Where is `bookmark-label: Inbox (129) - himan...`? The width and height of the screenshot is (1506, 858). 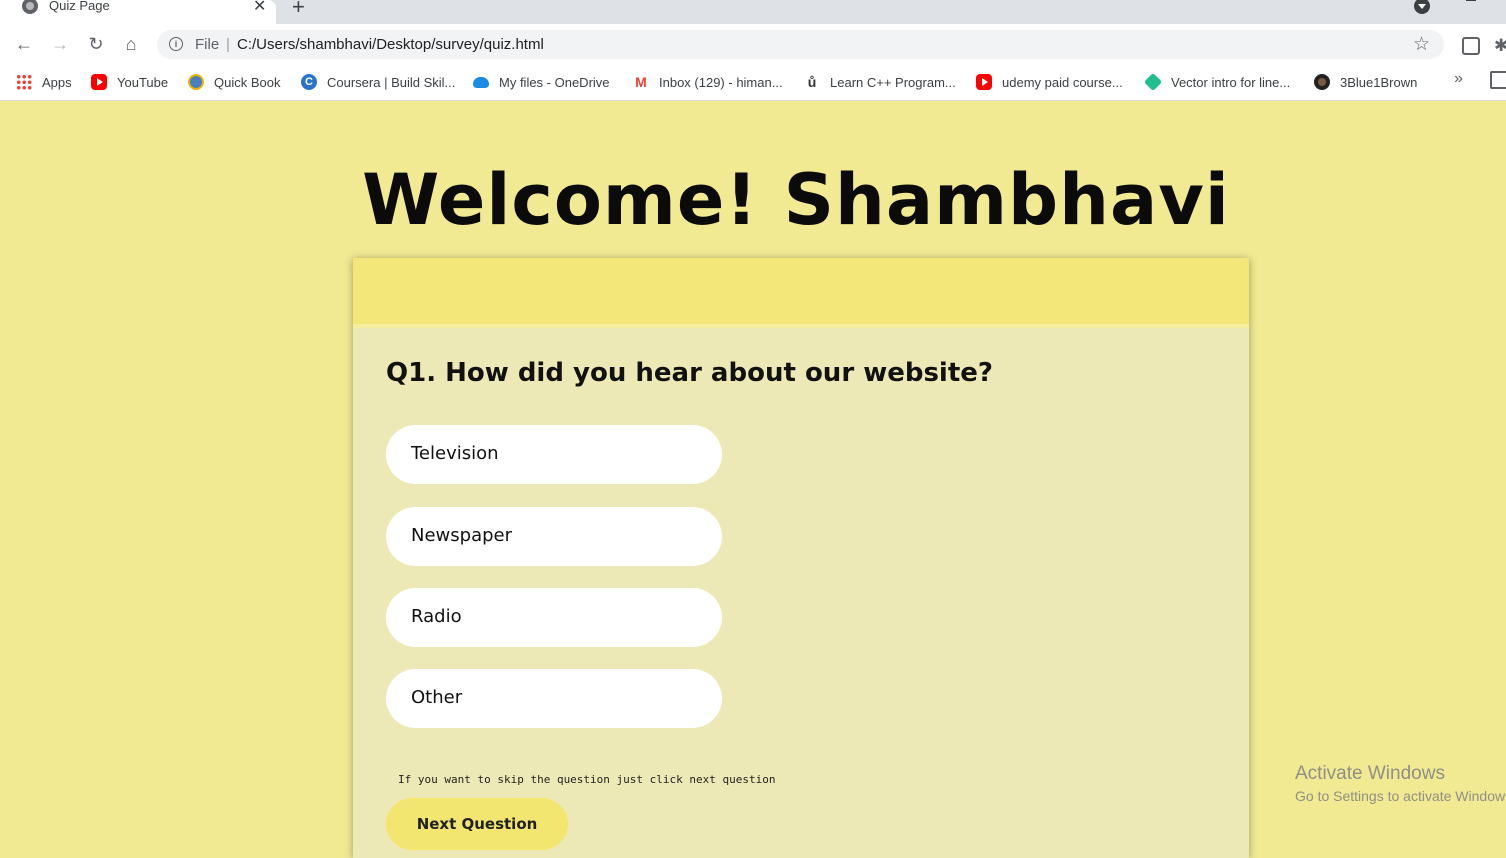 bookmark-label: Inbox (129) - himan... is located at coordinates (721, 82).